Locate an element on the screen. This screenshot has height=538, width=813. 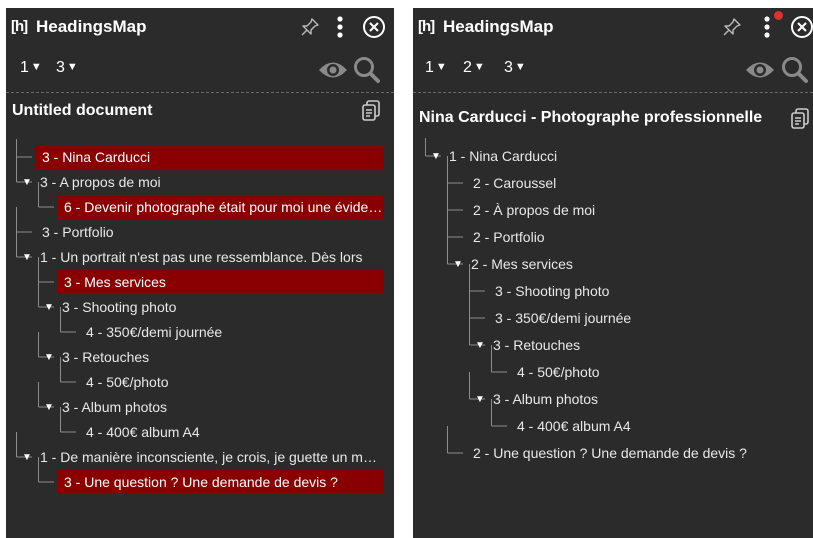
level-filter-bar: 1 ▼ 3 ▼ is located at coordinates (200, 69).